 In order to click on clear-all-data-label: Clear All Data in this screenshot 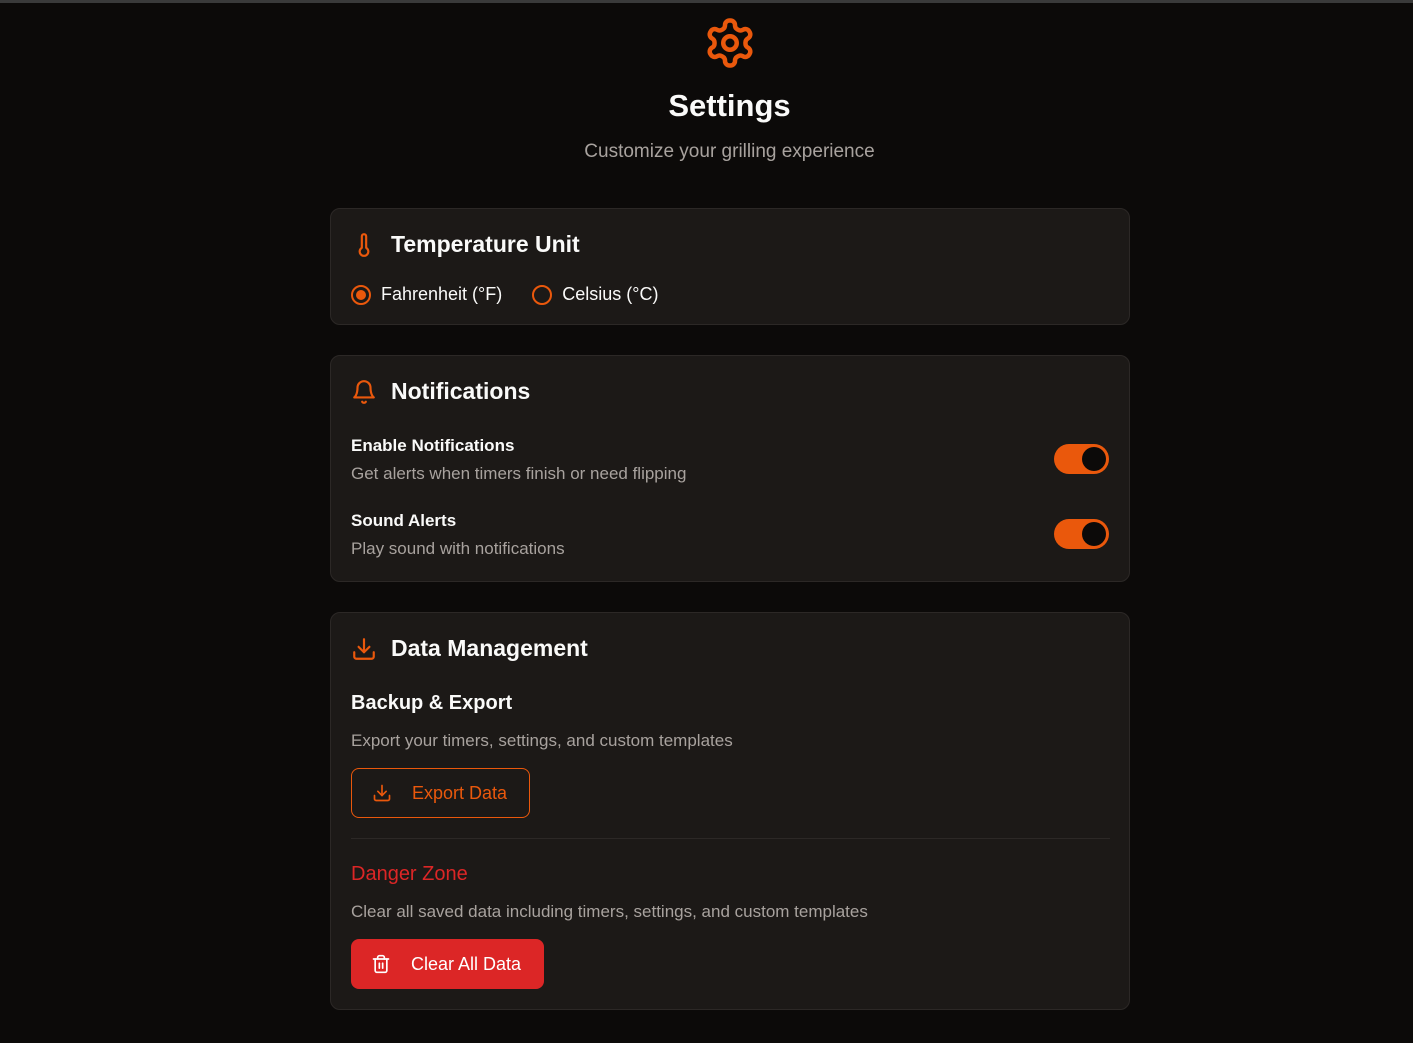, I will do `click(466, 963)`.